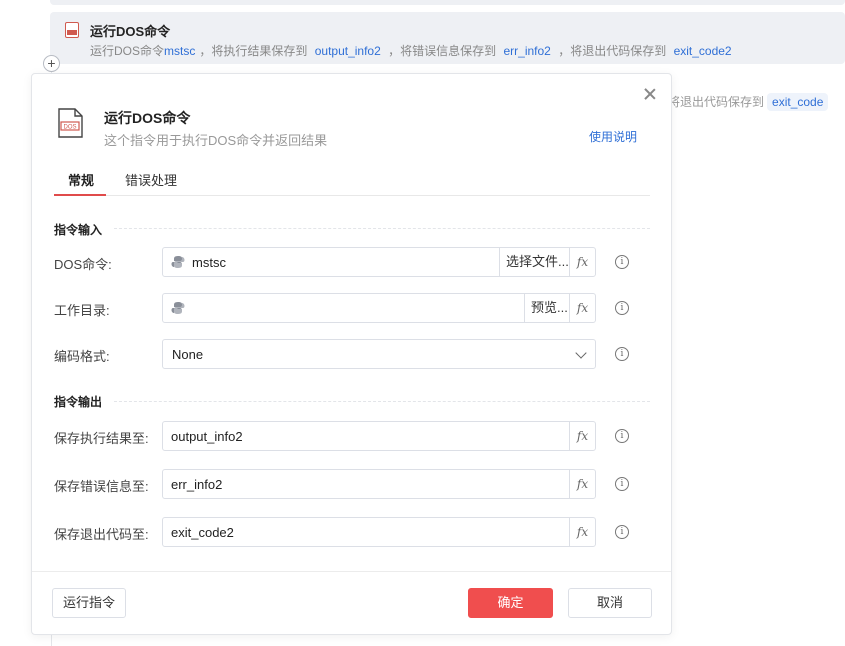 Image resolution: width=845 pixels, height=646 pixels. I want to click on step-desc-prefix: 运行DOS命令, so click(127, 51).